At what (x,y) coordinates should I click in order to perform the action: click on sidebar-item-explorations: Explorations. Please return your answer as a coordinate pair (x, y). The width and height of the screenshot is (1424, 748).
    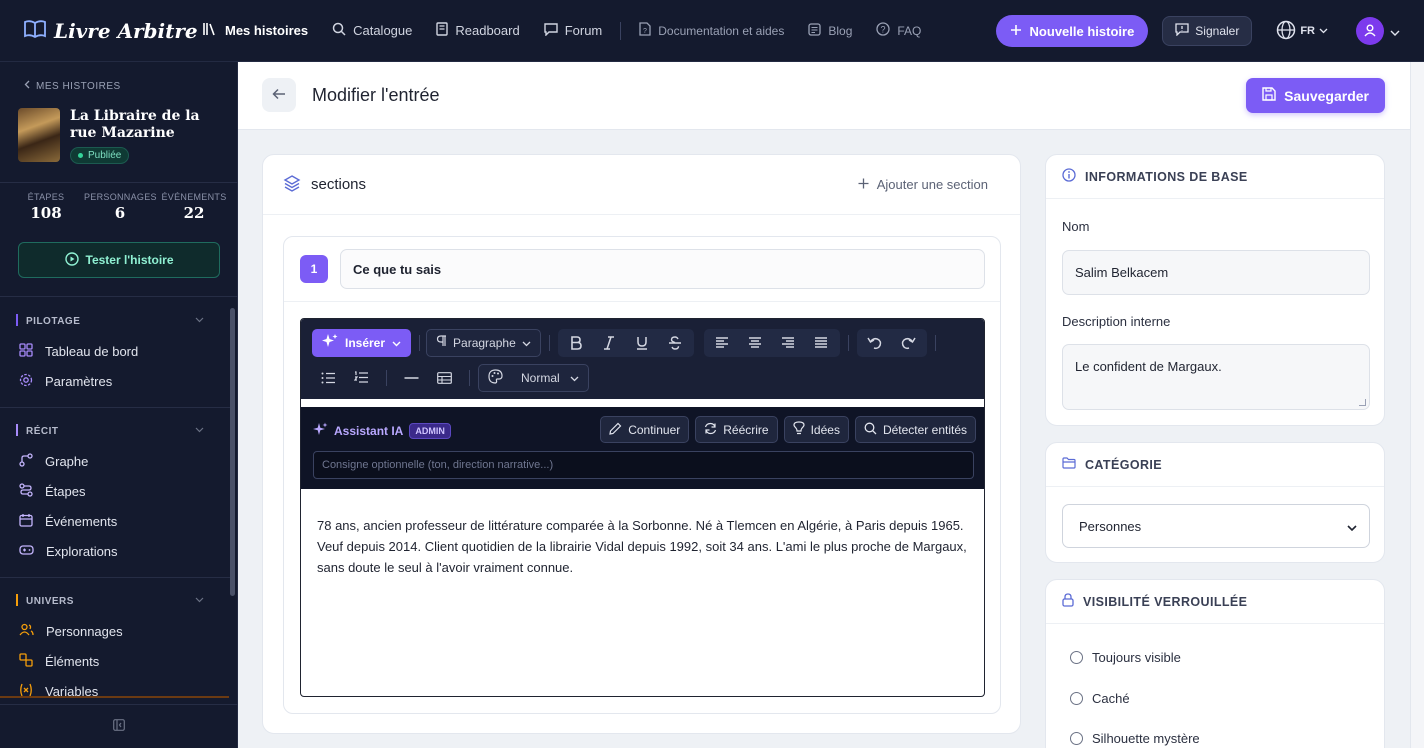
    Looking at the image, I should click on (115, 551).